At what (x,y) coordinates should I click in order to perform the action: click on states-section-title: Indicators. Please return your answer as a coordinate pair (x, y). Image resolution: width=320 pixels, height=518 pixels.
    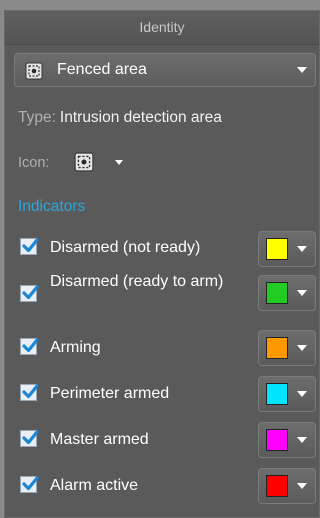
    Looking at the image, I should click on (52, 206).